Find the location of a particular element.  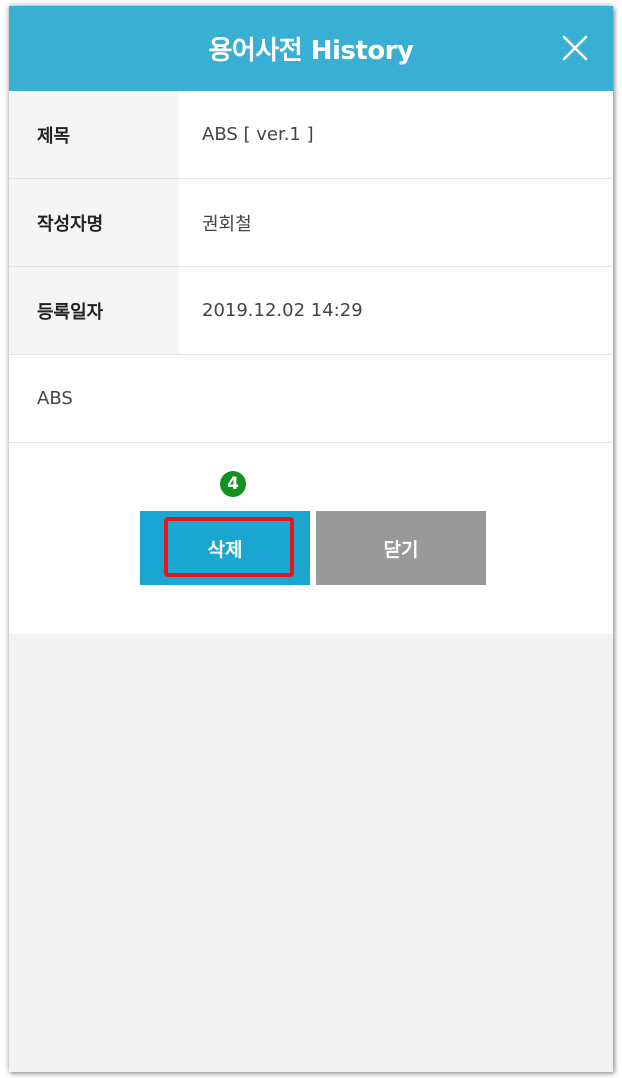

close-button is located at coordinates (575, 48).